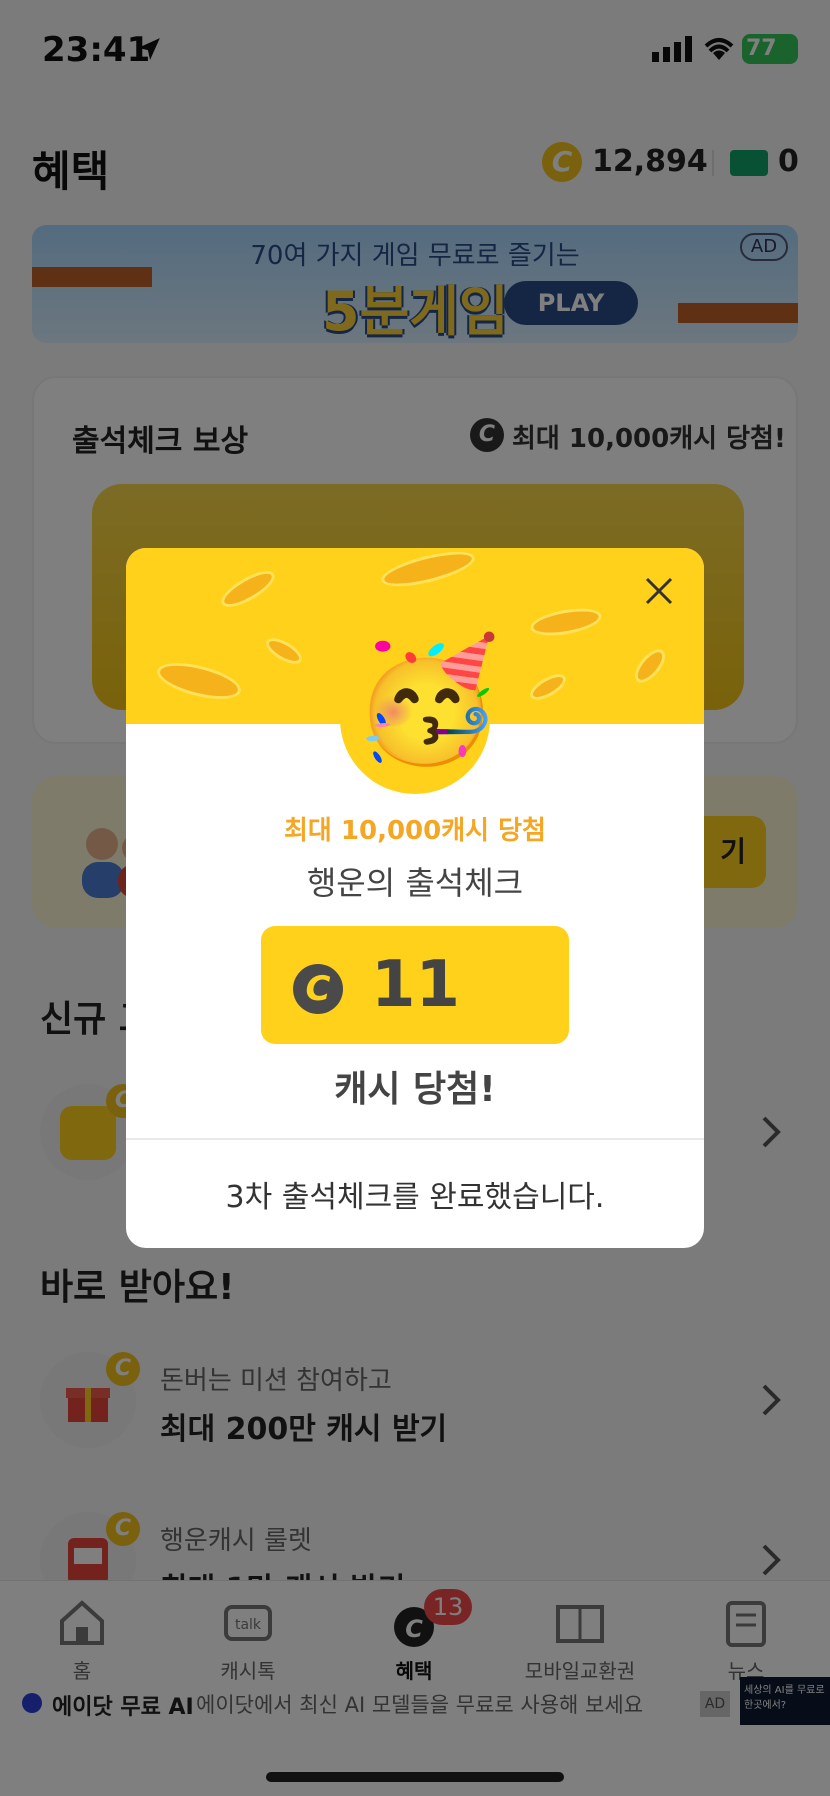 This screenshot has height=1796, width=830. What do you see at coordinates (415, 883) in the screenshot?
I see `modal-title: 행운의 출석체크` at bounding box center [415, 883].